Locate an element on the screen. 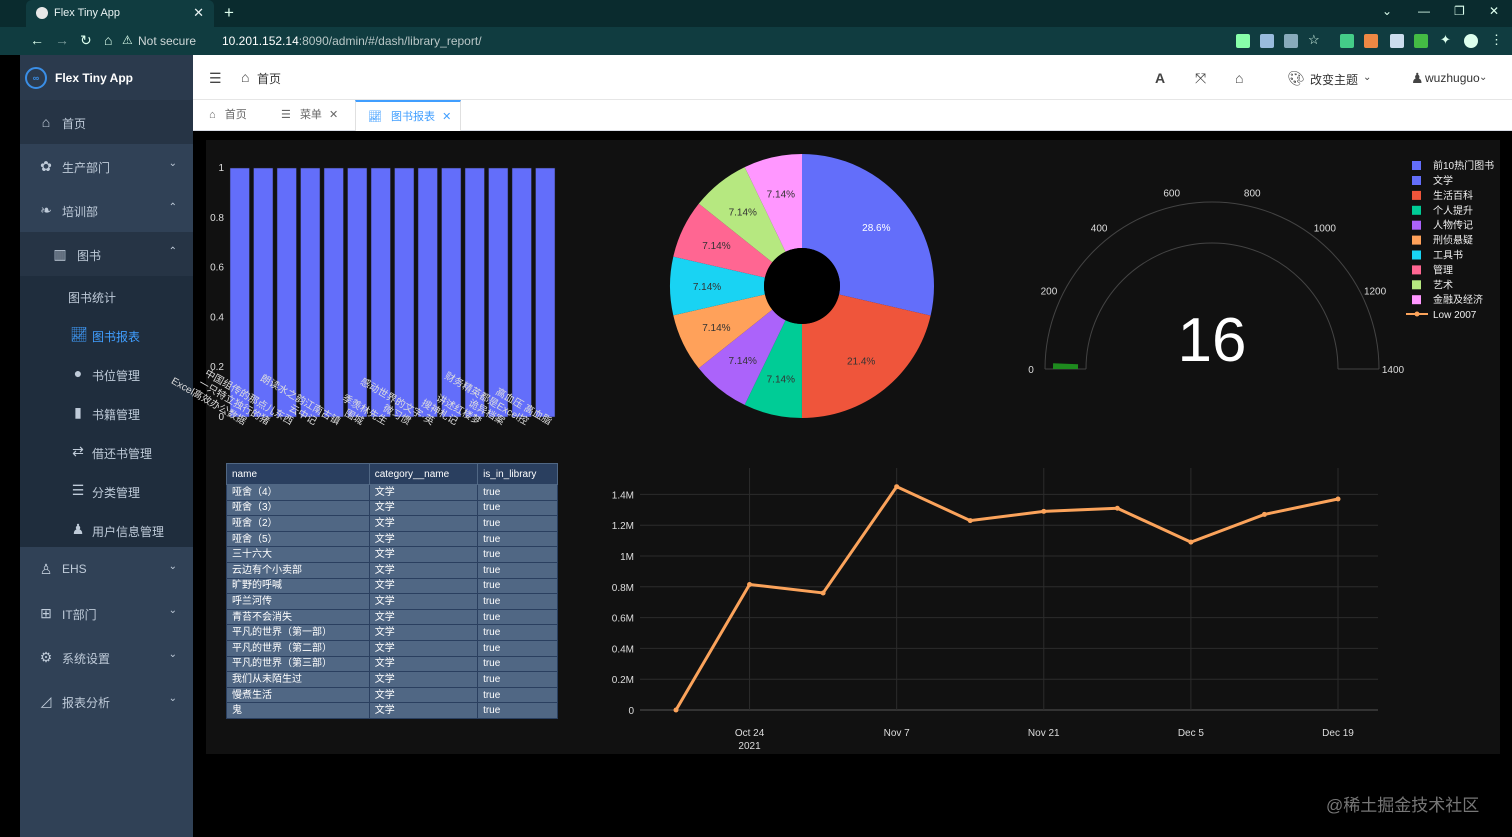 The image size is (1512, 837). pie-value-label: 28.6% is located at coordinates (876, 228).